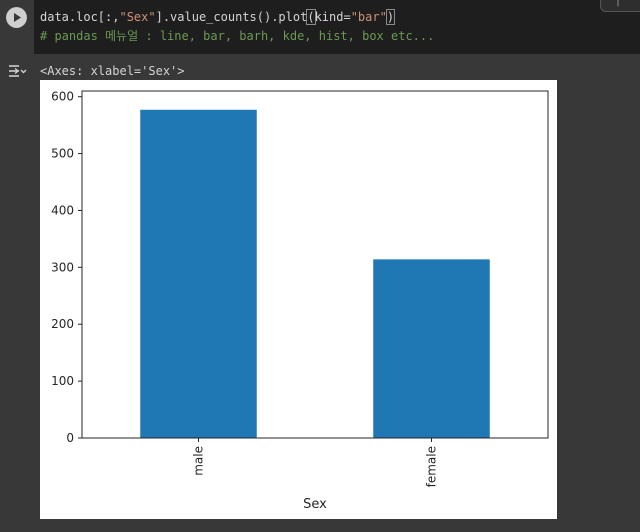 The height and width of the screenshot is (532, 640). I want to click on play-icon, so click(16, 17).